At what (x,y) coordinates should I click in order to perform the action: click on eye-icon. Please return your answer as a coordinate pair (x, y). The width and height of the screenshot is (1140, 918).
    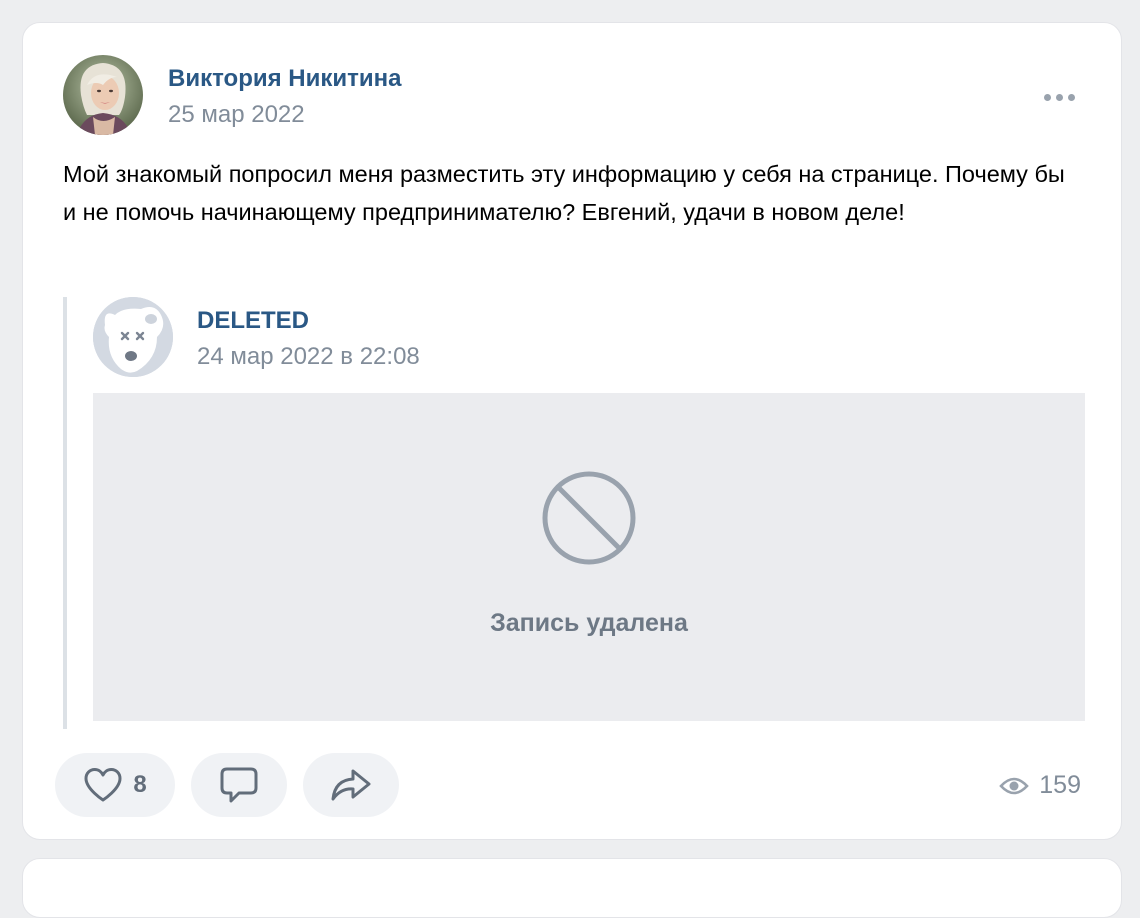
    Looking at the image, I should click on (1014, 785).